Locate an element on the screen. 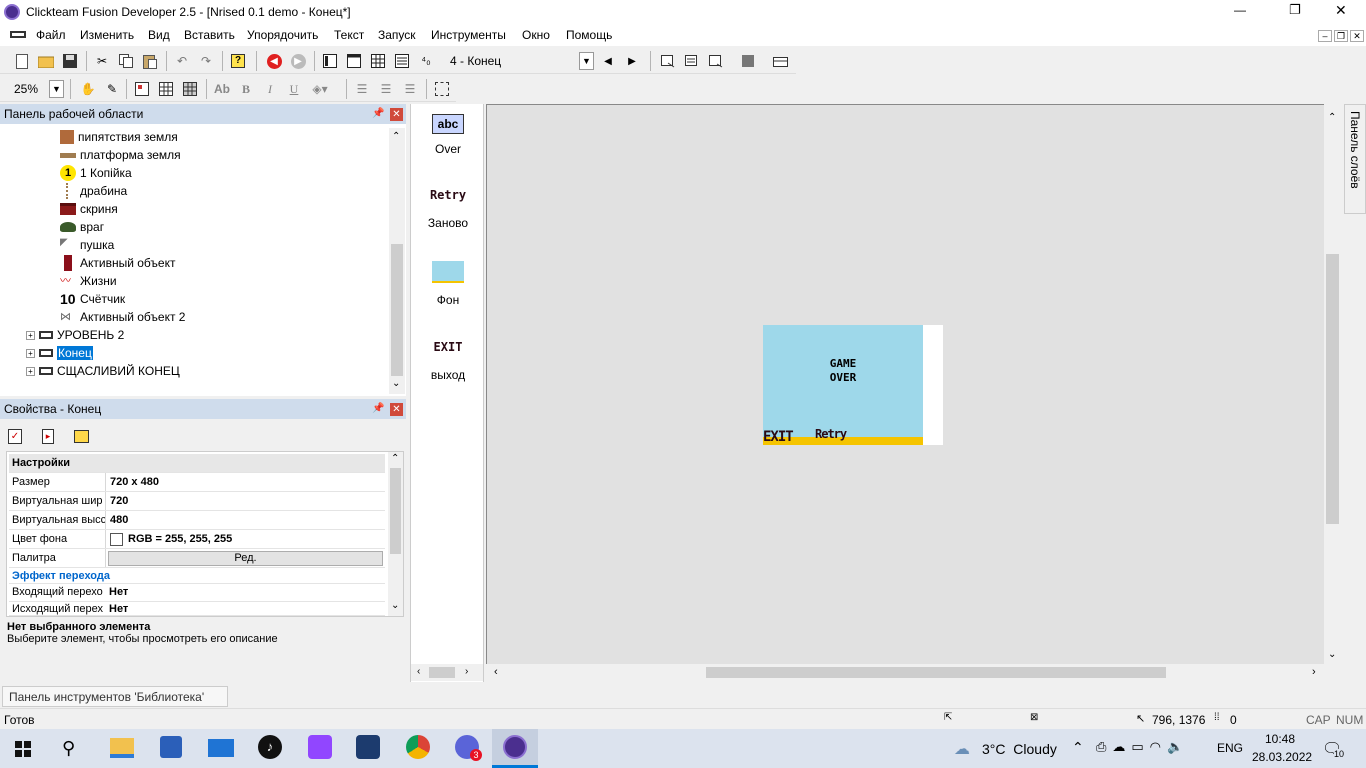 The width and height of the screenshot is (1366, 768). magic-wand-icon: ✎ is located at coordinates (112, 89).